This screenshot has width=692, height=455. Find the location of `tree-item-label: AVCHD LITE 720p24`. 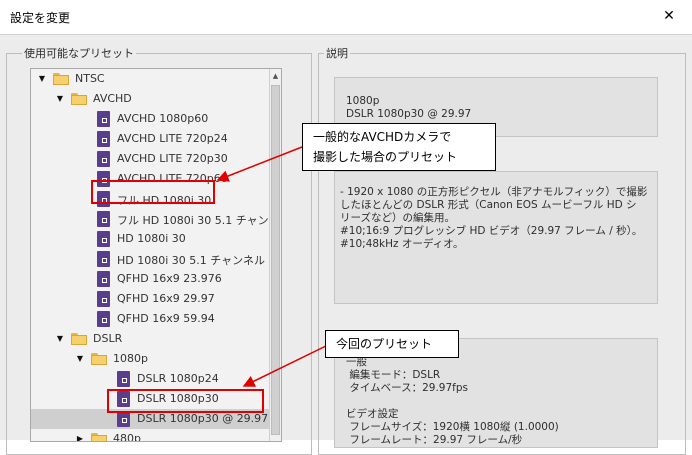

tree-item-label: AVCHD LITE 720p24 is located at coordinates (172, 138).